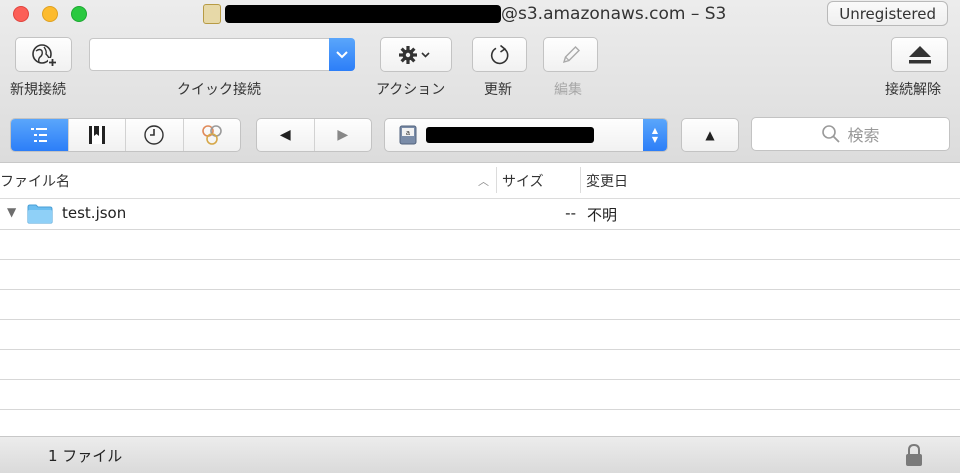 This screenshot has width=960, height=473. I want to click on minimize-window-button, so click(50, 14).